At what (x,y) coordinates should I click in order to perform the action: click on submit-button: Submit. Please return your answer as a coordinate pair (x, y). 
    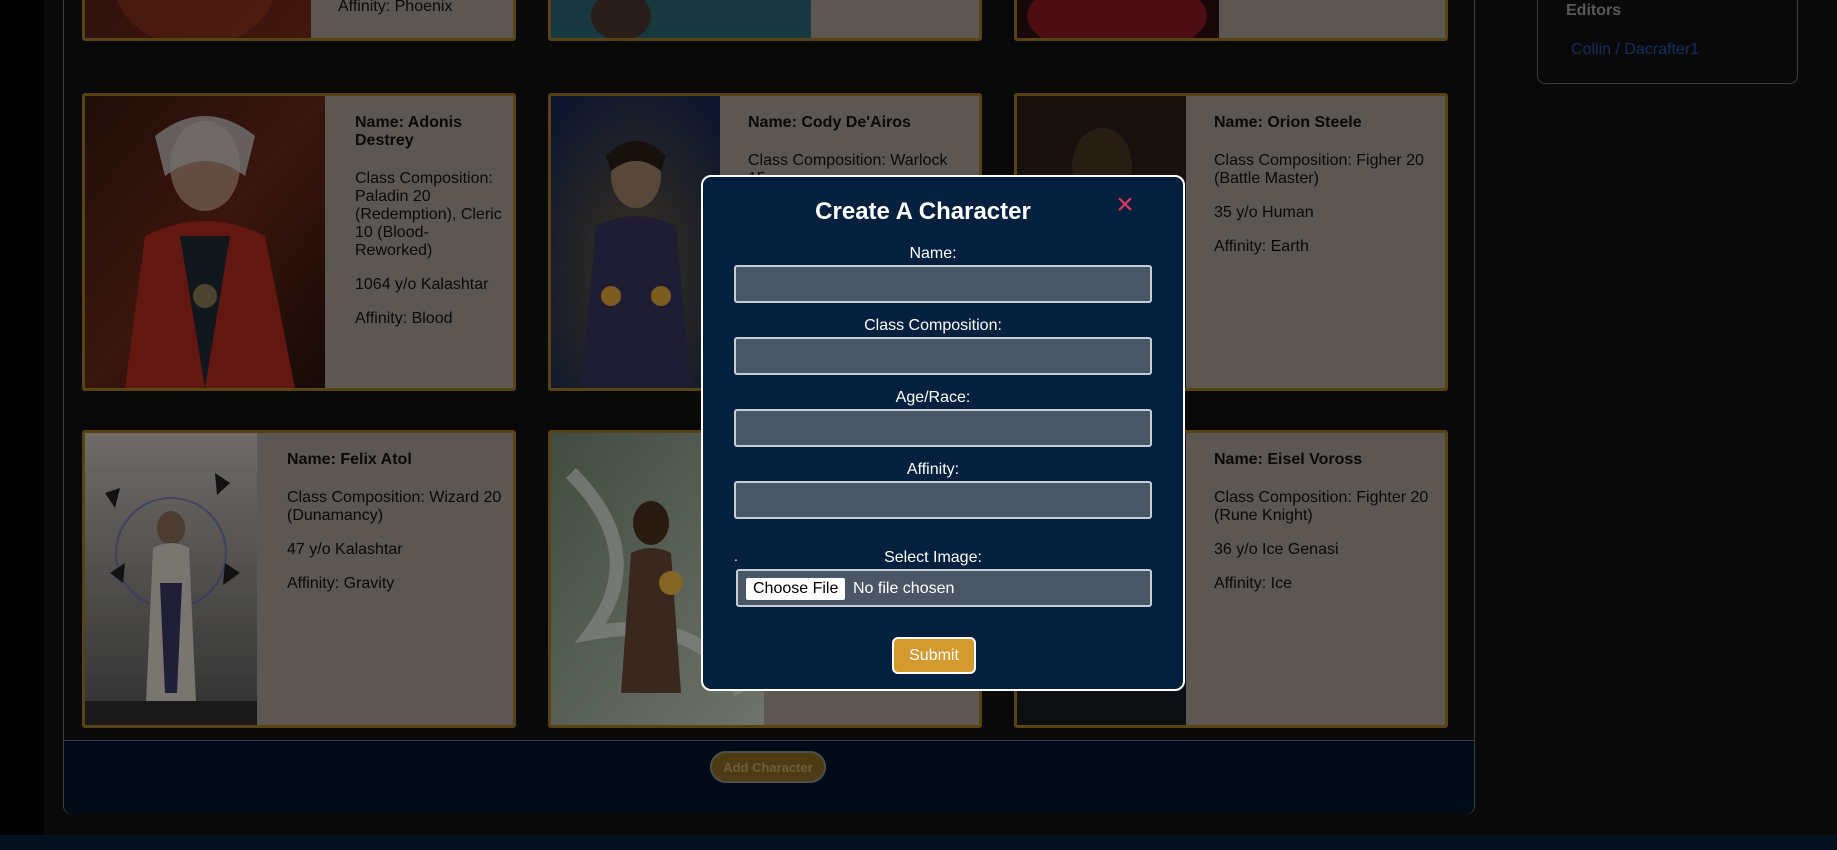
    Looking at the image, I should click on (934, 655).